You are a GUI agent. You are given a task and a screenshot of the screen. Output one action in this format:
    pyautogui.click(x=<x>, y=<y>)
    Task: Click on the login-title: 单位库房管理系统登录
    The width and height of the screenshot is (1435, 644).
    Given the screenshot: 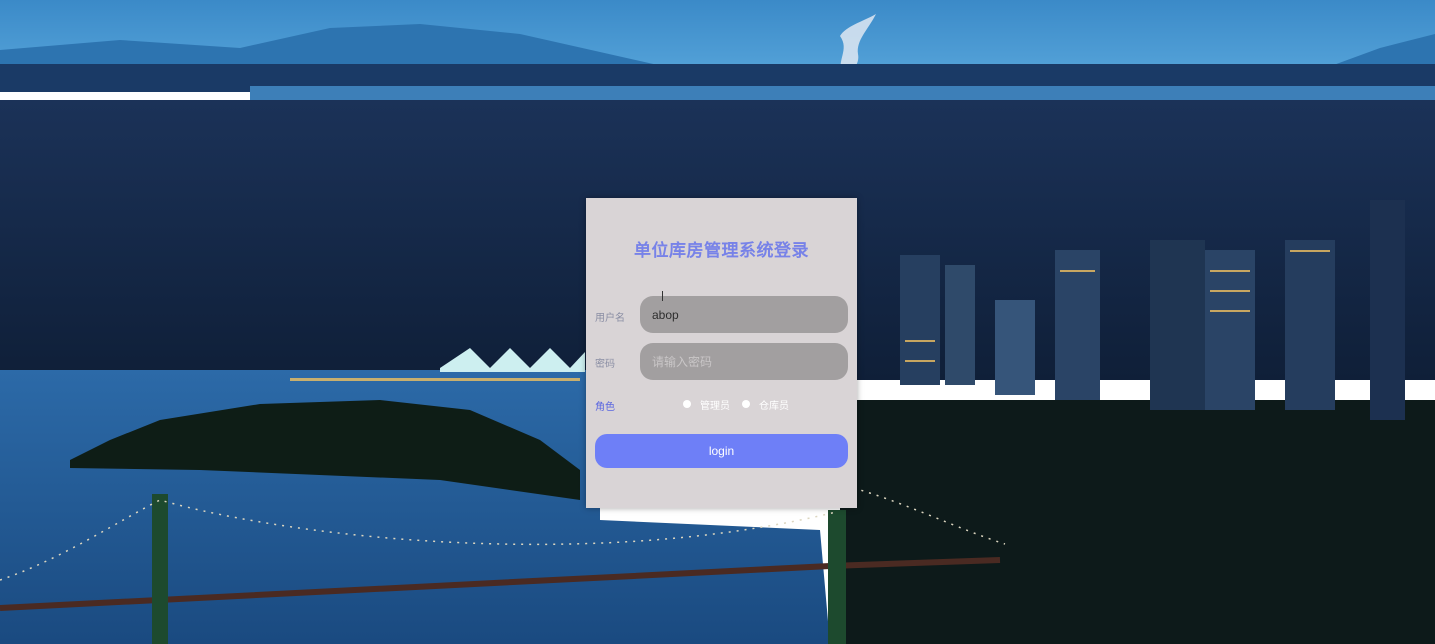 What is the action you would take?
    pyautogui.click(x=721, y=251)
    